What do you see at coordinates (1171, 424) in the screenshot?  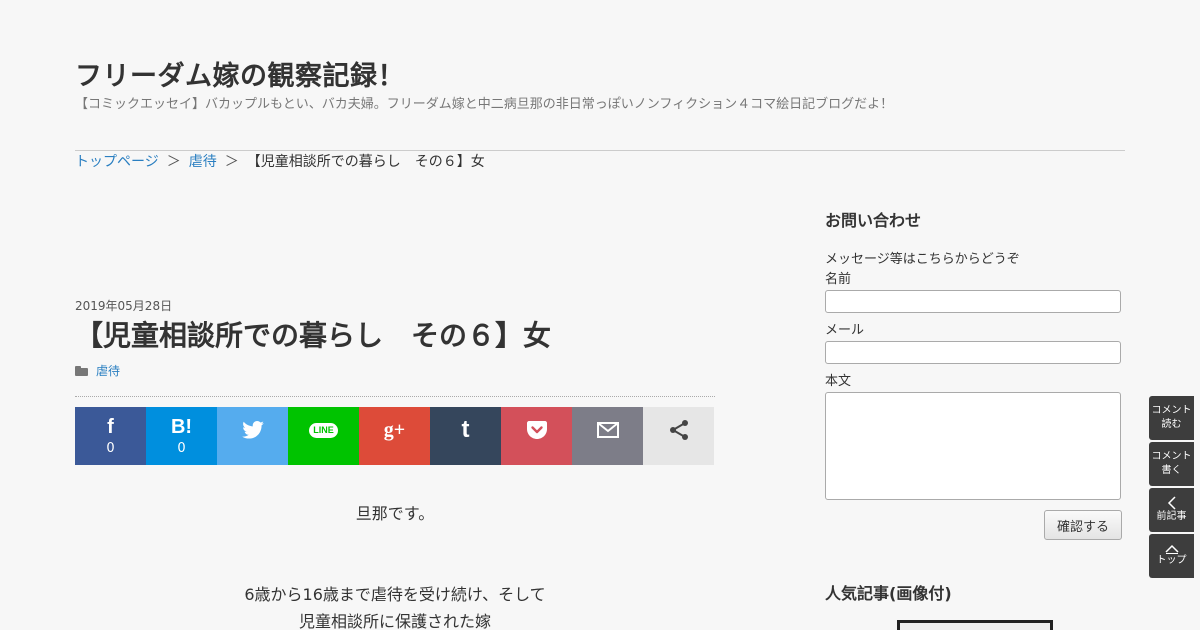 I see `float-nav-label: 読む` at bounding box center [1171, 424].